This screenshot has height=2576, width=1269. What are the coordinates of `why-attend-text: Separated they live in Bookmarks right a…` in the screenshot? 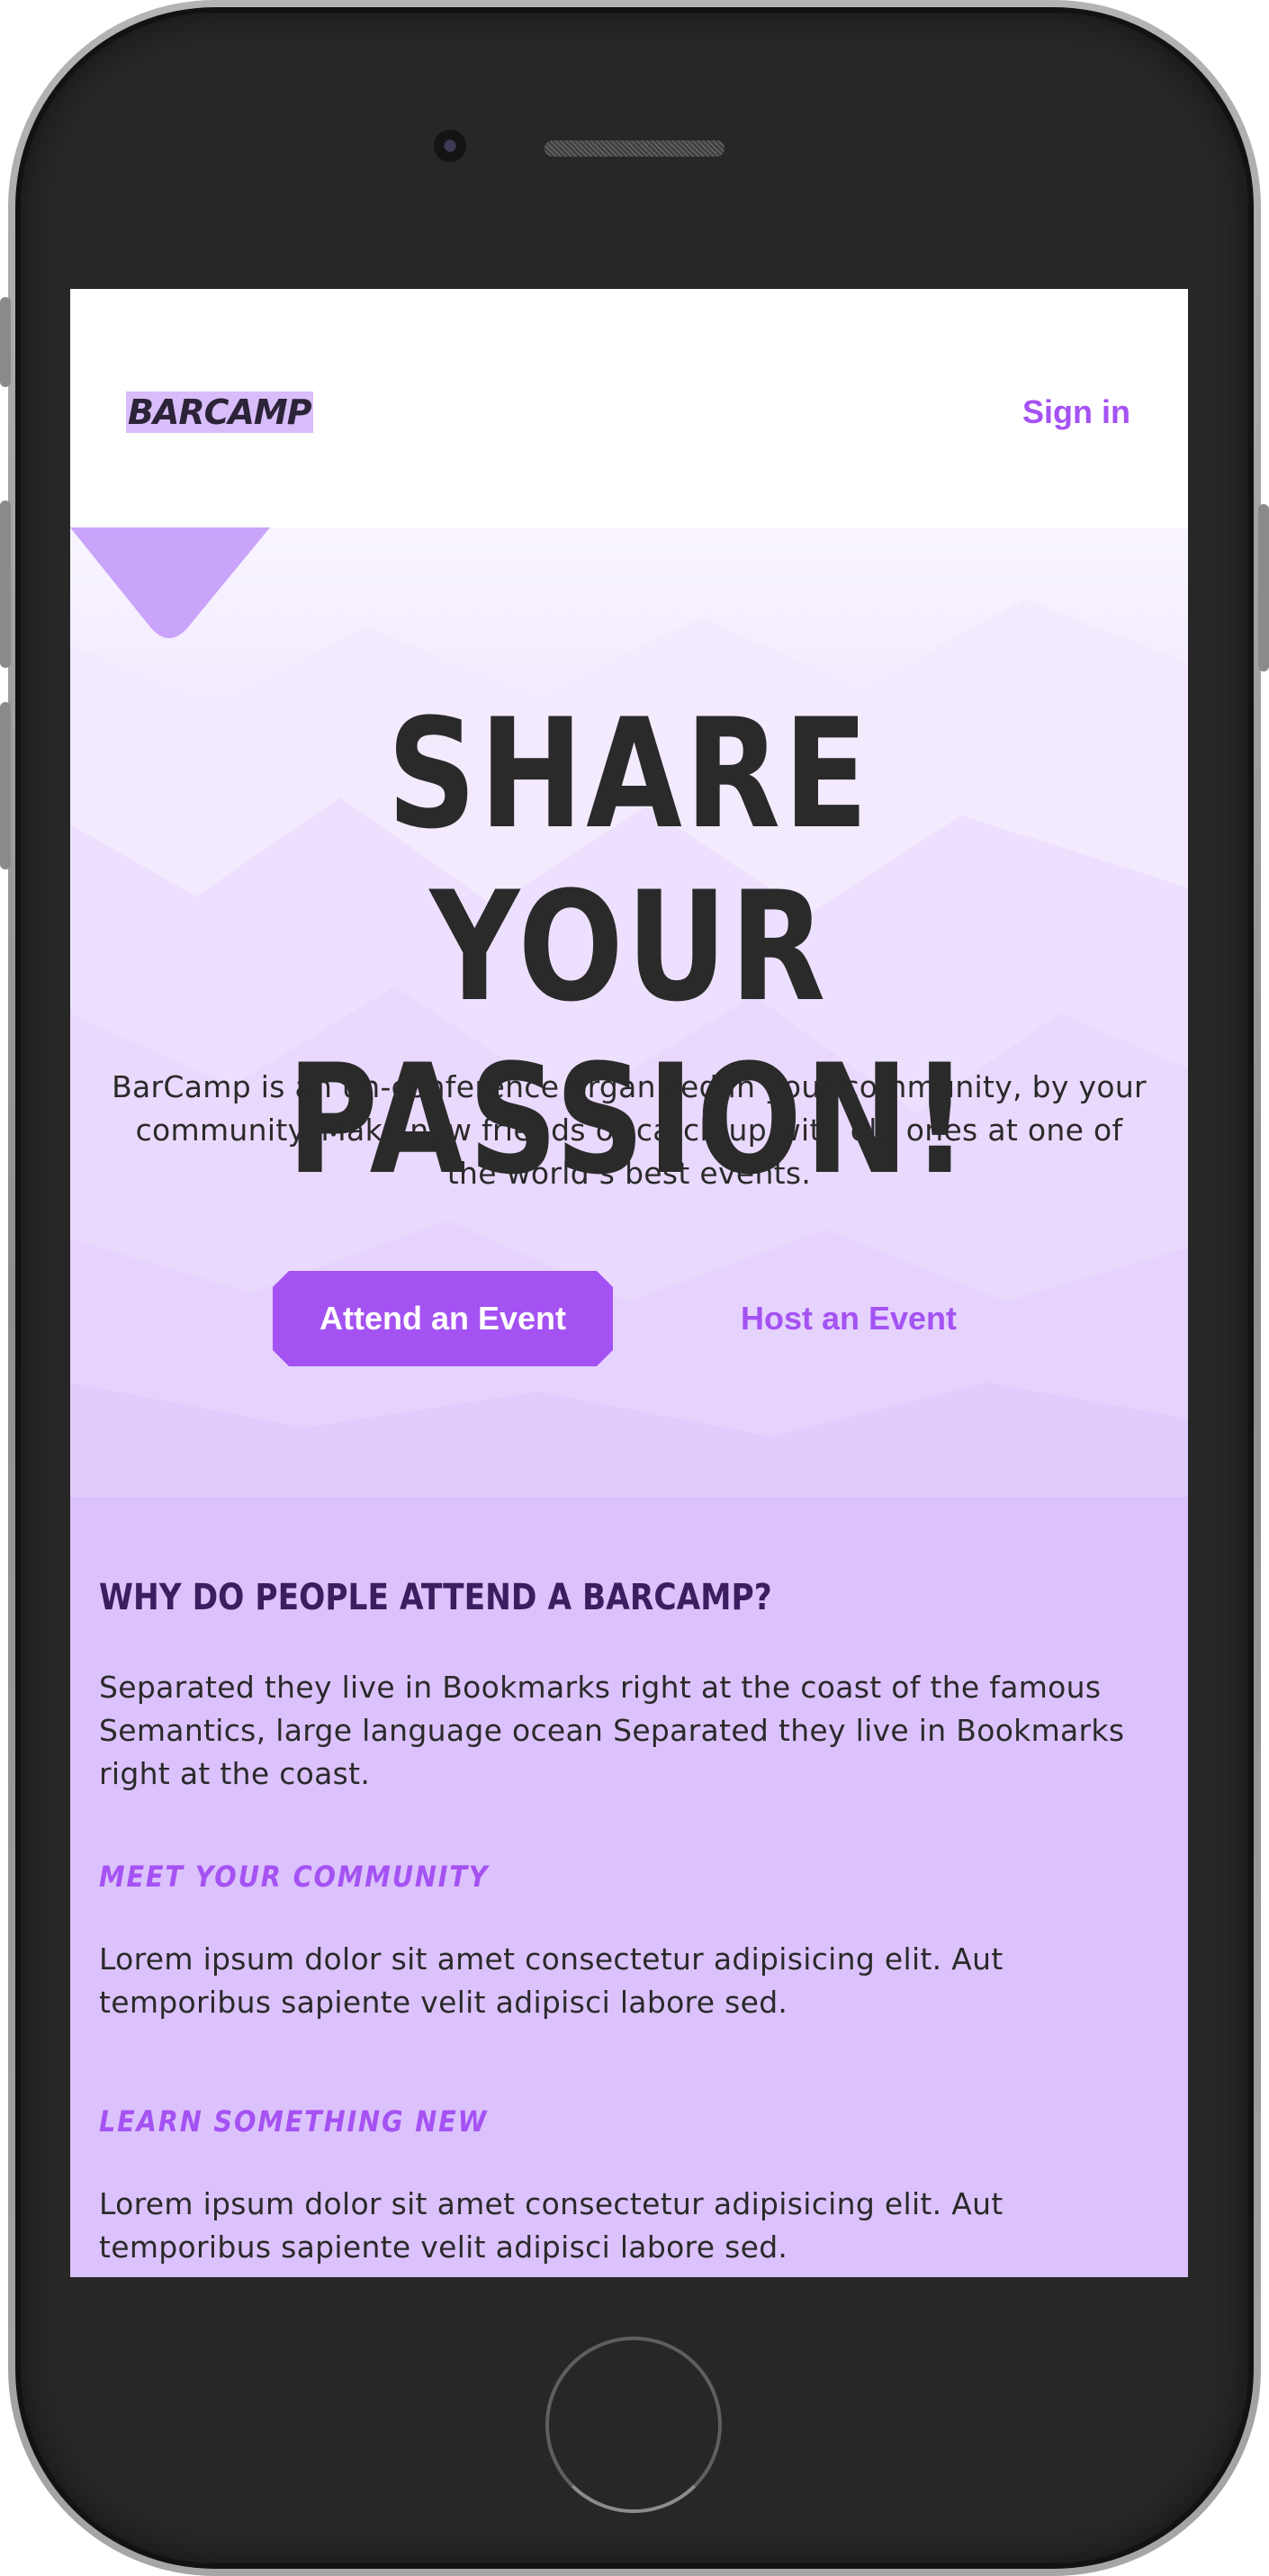 It's located at (612, 1730).